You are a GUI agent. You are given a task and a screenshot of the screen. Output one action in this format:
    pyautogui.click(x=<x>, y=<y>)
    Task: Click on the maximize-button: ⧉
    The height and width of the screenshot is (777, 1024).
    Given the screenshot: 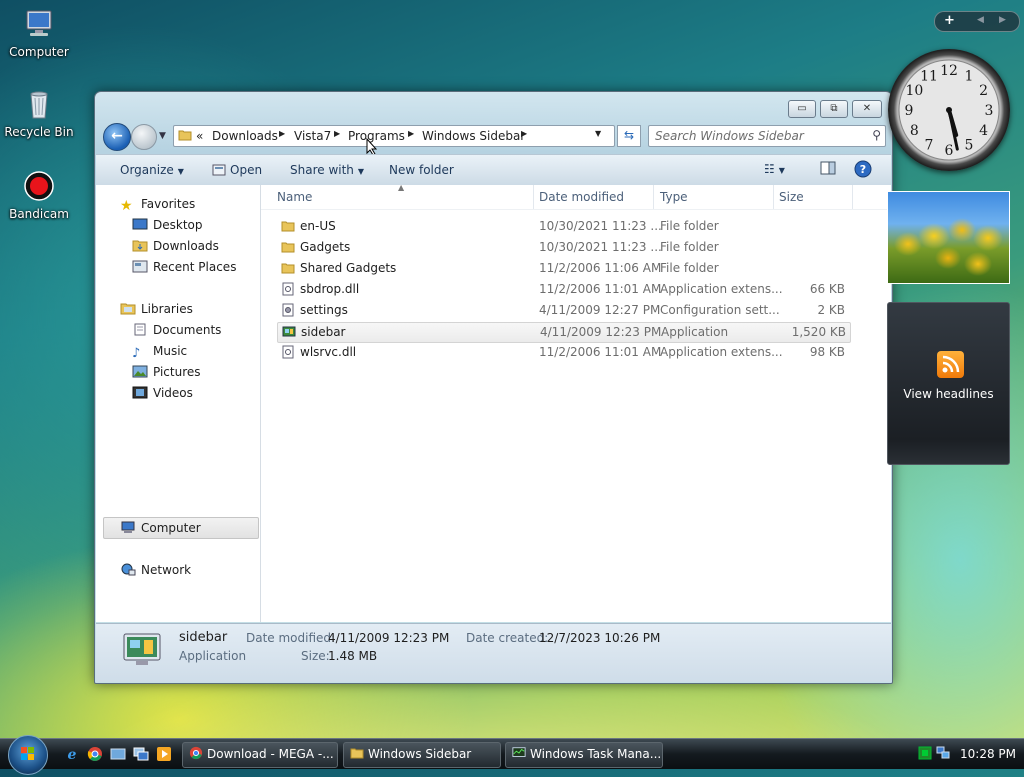 What is the action you would take?
    pyautogui.click(x=834, y=109)
    